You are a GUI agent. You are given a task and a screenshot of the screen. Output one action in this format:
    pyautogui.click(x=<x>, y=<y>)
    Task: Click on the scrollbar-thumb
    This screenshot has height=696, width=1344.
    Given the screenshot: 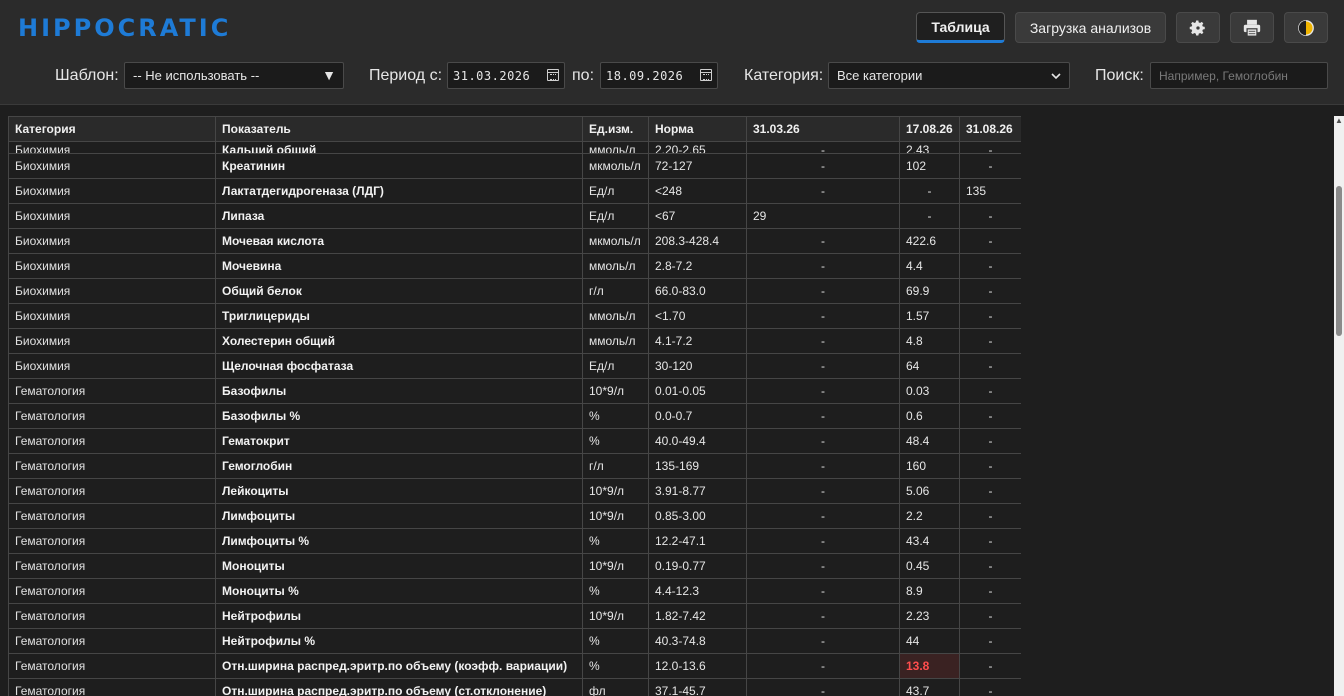 What is the action you would take?
    pyautogui.click(x=1339, y=261)
    